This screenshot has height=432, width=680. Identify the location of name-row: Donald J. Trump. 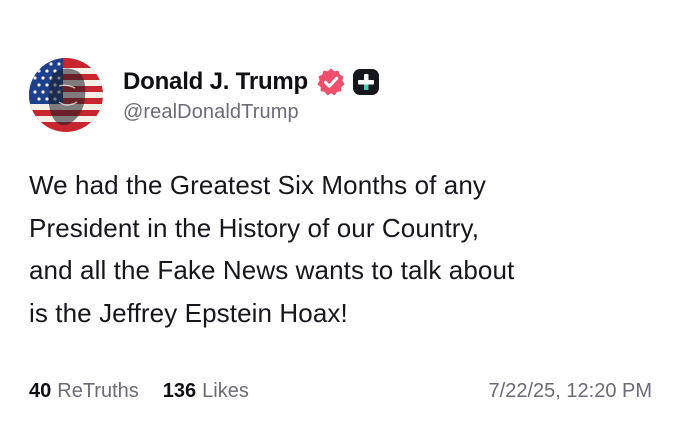
(251, 82).